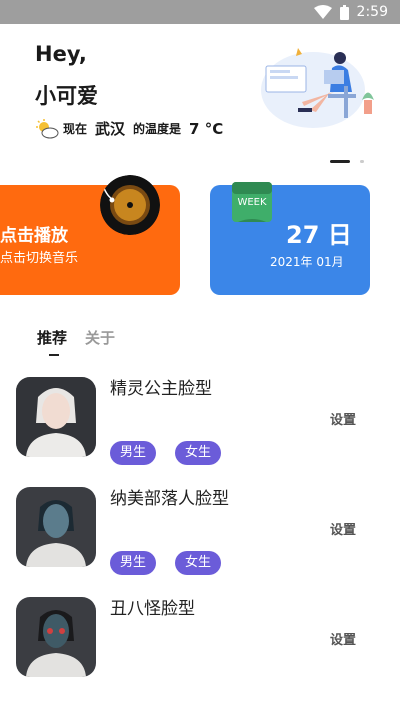 Image resolution: width=400 pixels, height=707 pixels. I want to click on face-avatar-ugly, so click(56, 637).